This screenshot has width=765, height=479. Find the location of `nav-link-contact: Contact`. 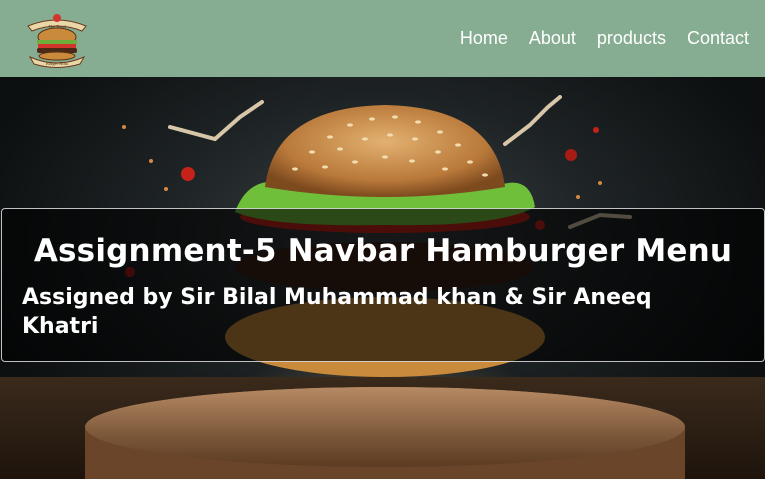

nav-link-contact: Contact is located at coordinates (707, 38).